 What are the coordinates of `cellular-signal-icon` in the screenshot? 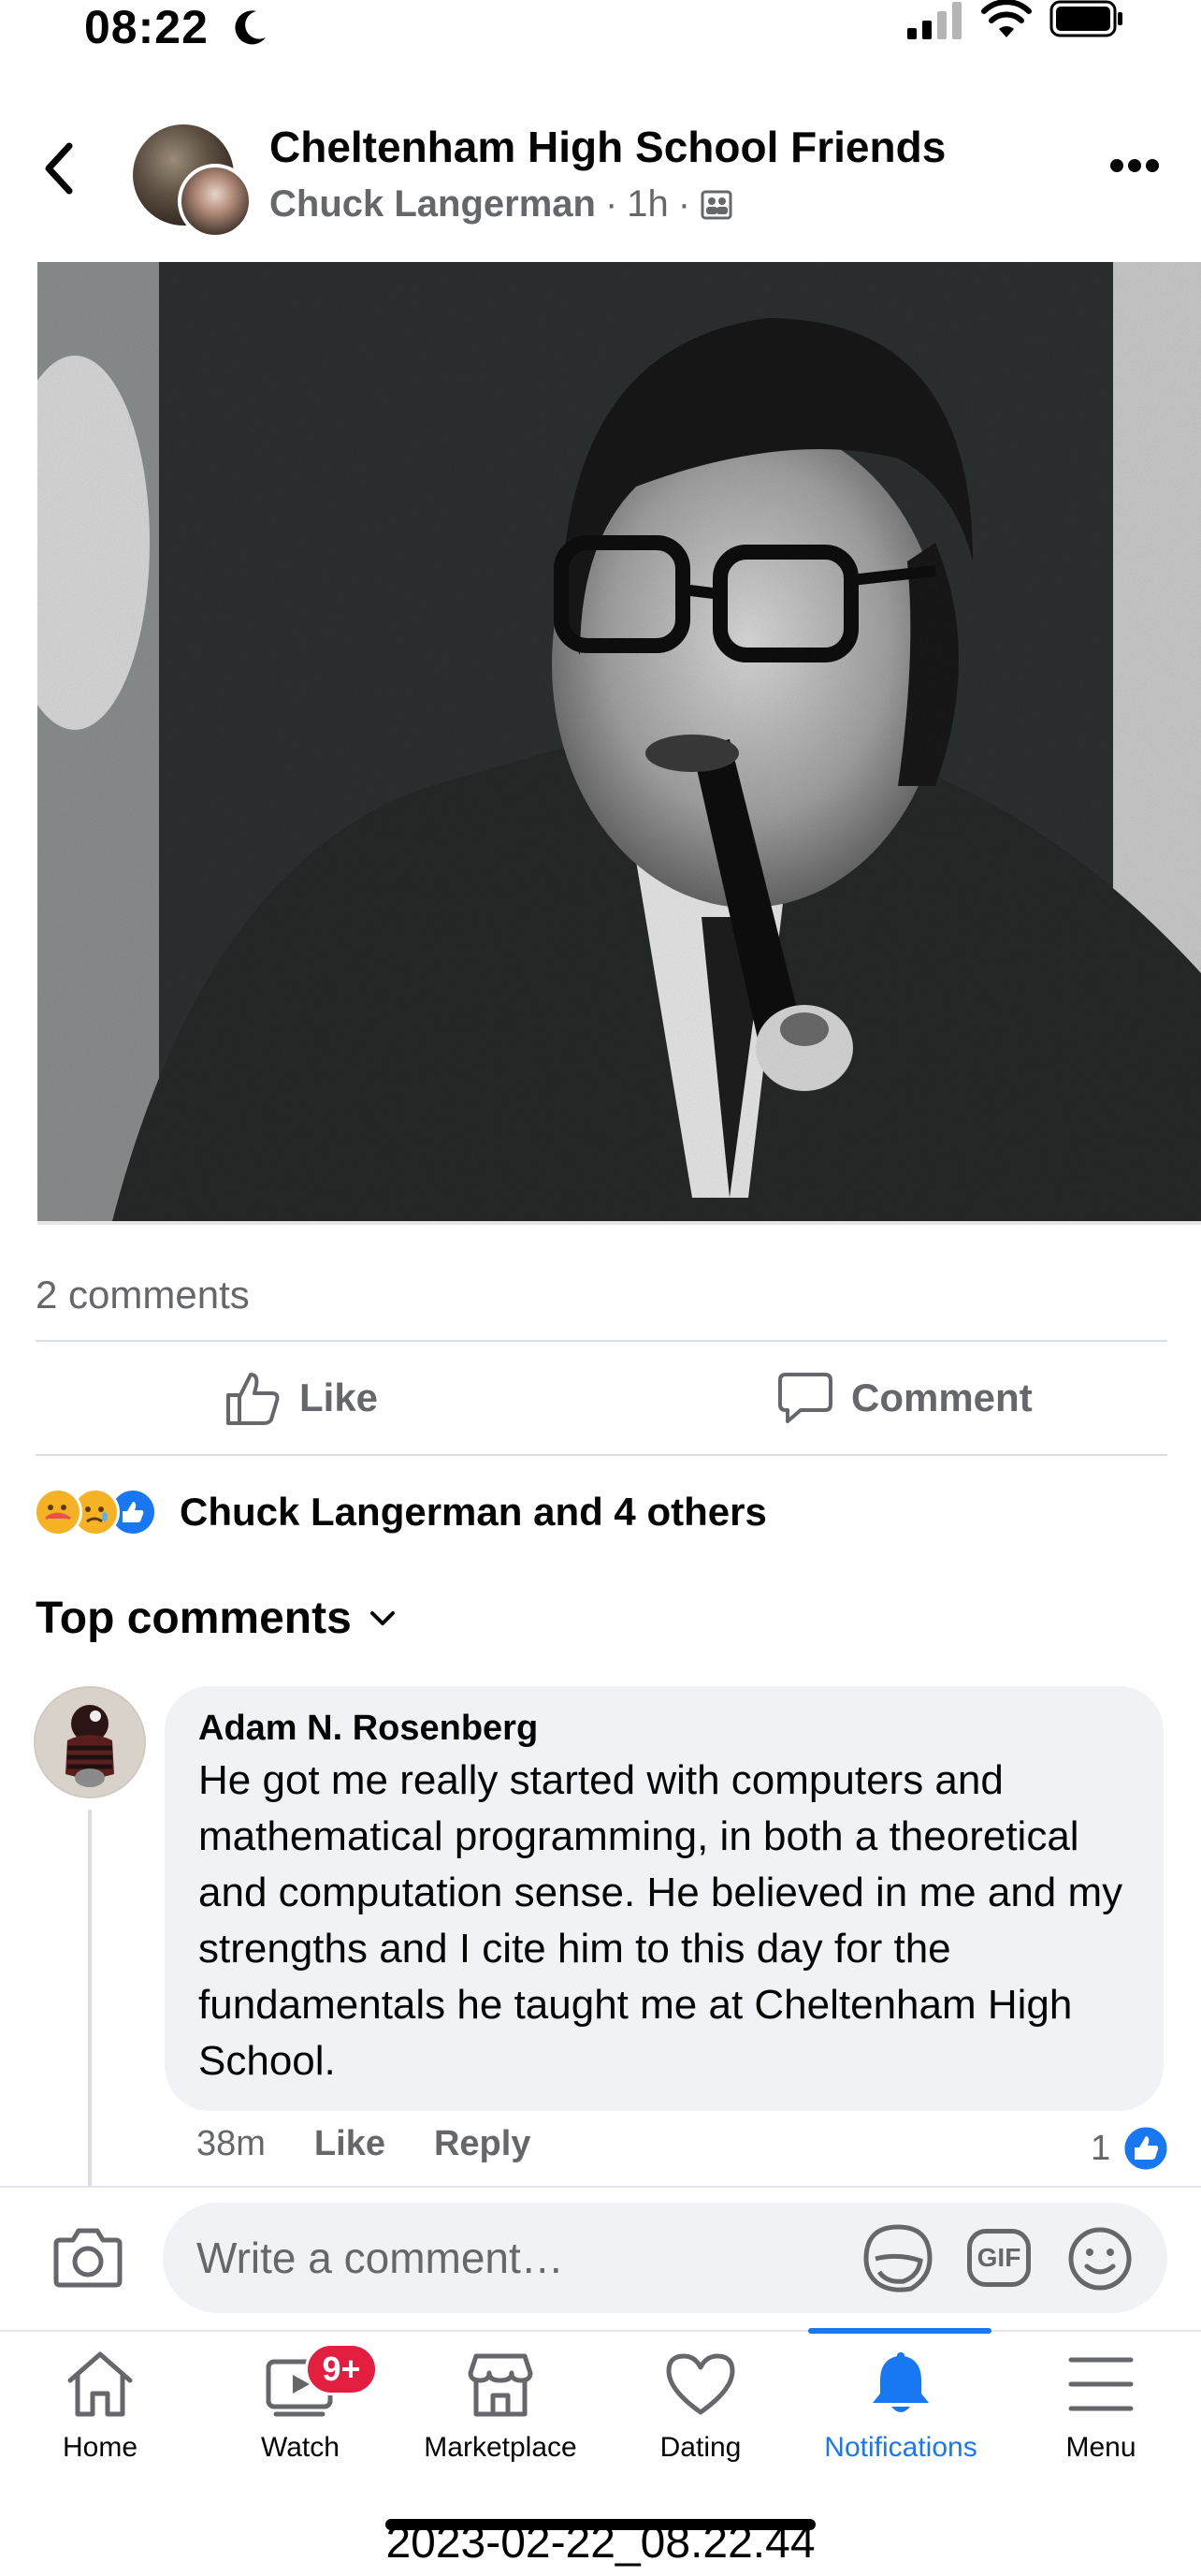 It's located at (934, 20).